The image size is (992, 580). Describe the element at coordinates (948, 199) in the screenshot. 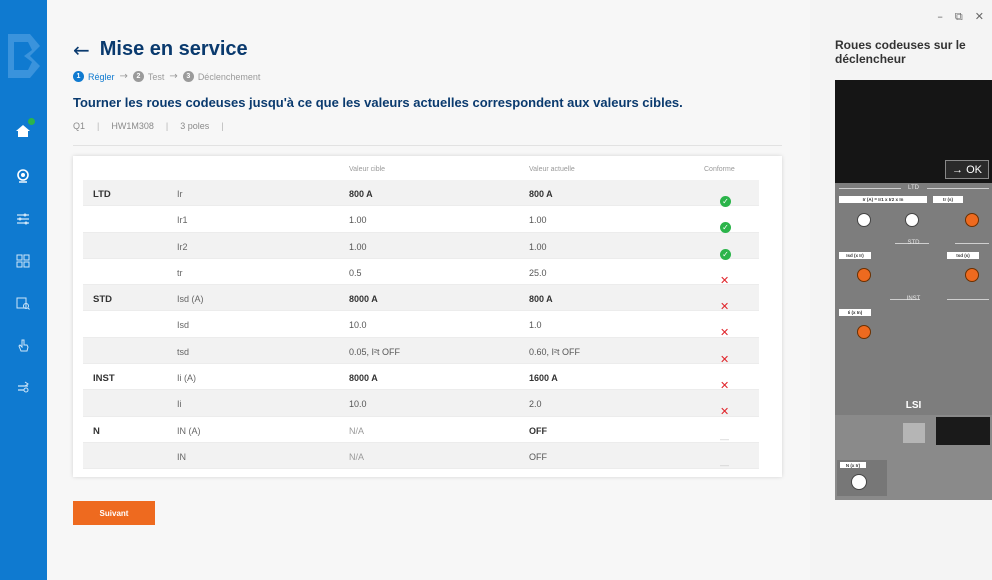

I see `dial-tr-label: tr (s)` at that location.